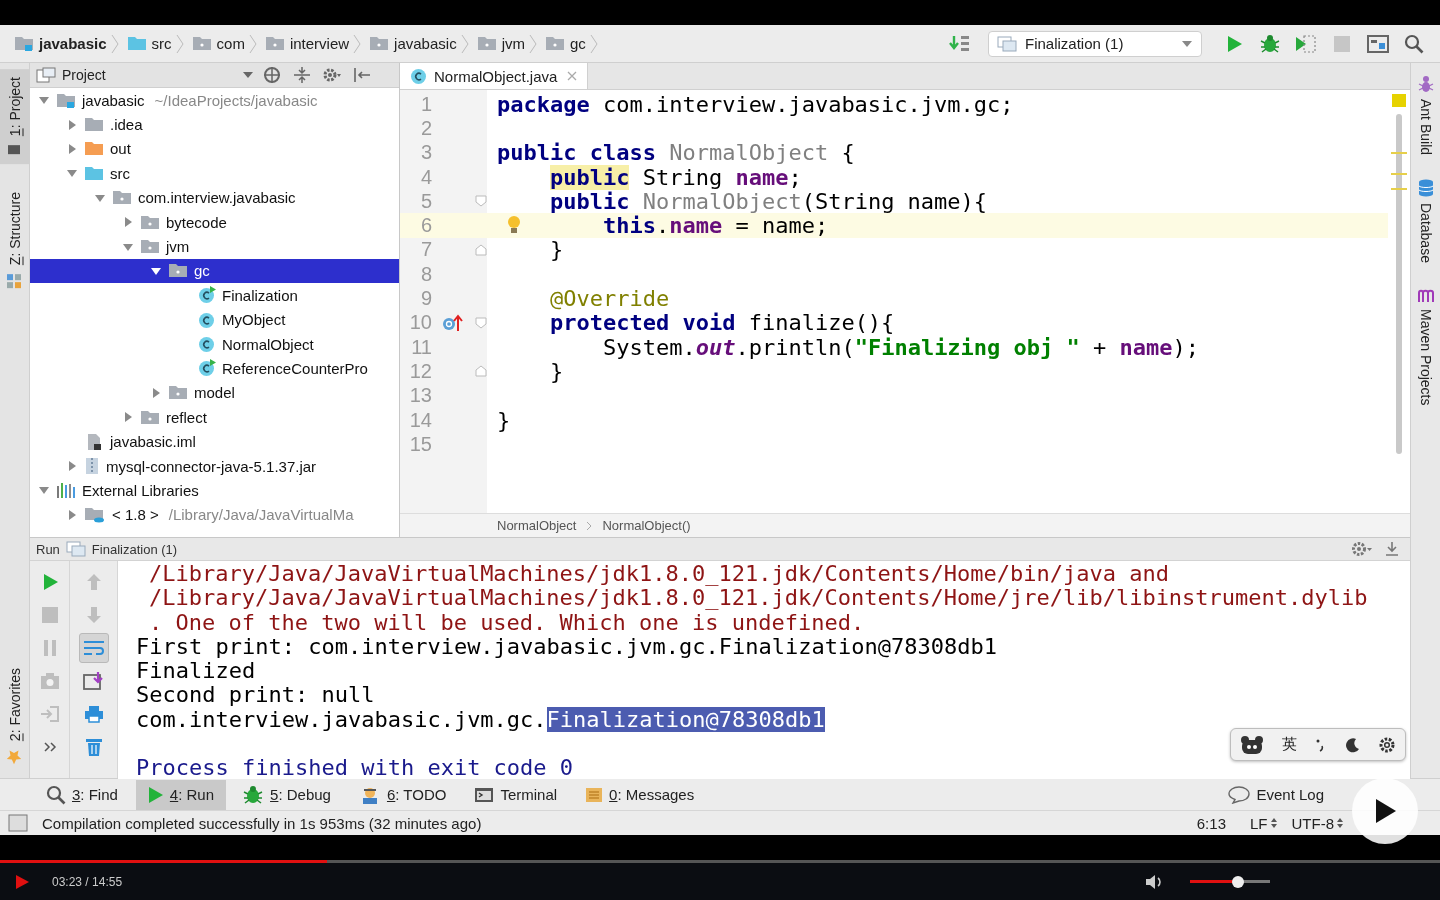  I want to click on database-icon, so click(1425, 188).